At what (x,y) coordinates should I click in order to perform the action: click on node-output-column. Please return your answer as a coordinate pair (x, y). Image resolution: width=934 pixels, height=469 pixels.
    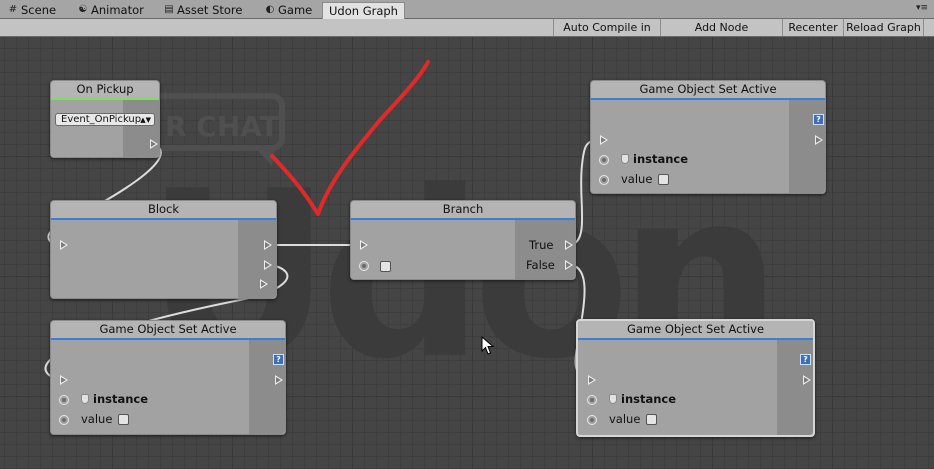
    Looking at the image, I should click on (257, 259).